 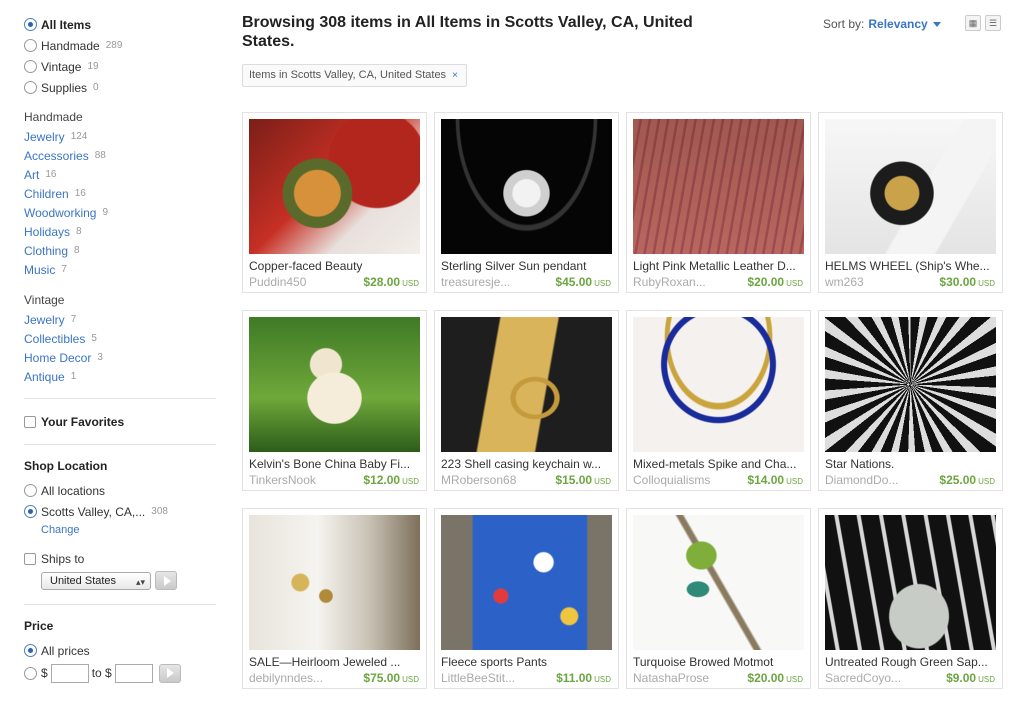 What do you see at coordinates (120, 193) in the screenshot?
I see `category-link: Children 16` at bounding box center [120, 193].